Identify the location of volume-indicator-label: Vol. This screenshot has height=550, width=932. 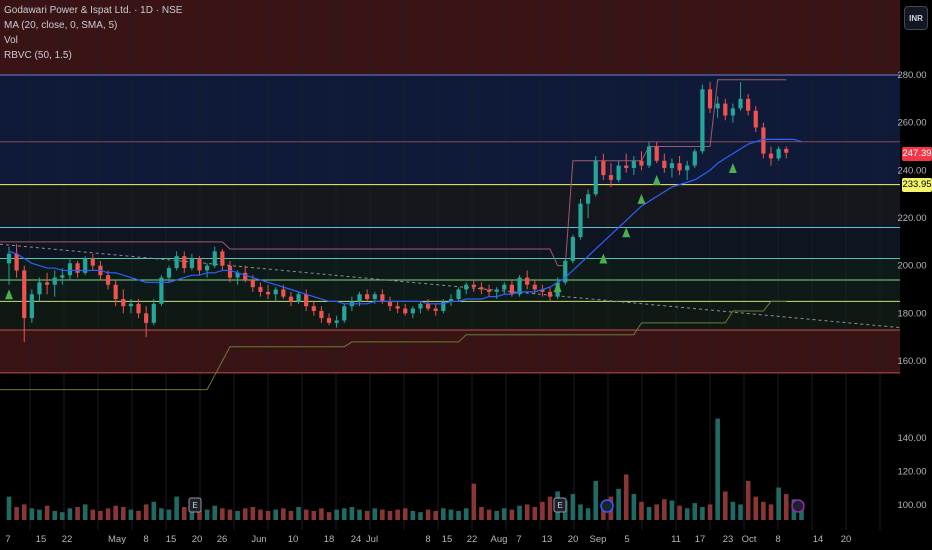
(93, 40).